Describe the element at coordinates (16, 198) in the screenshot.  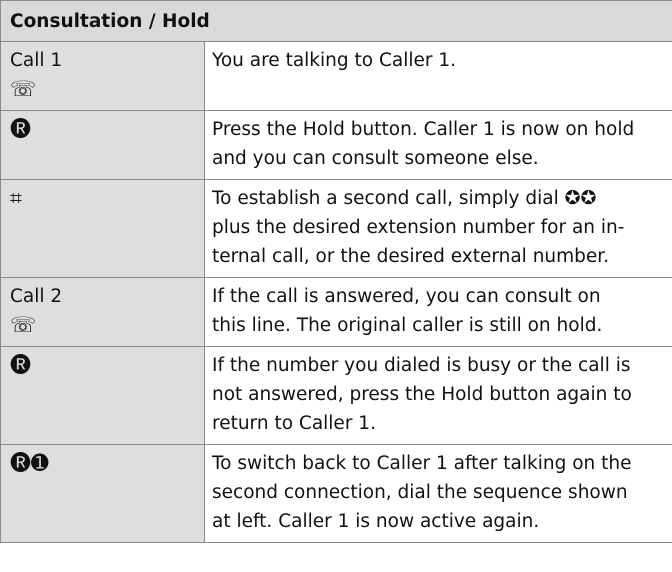
I see `keypad-icon: ⌗` at that location.